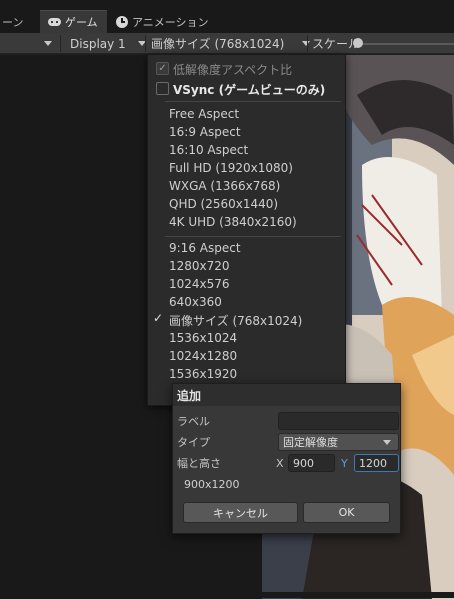 Image resolution: width=454 pixels, height=599 pixels. Describe the element at coordinates (246, 114) in the screenshot. I see `menu-item-free-aspect: Free Aspect` at that location.